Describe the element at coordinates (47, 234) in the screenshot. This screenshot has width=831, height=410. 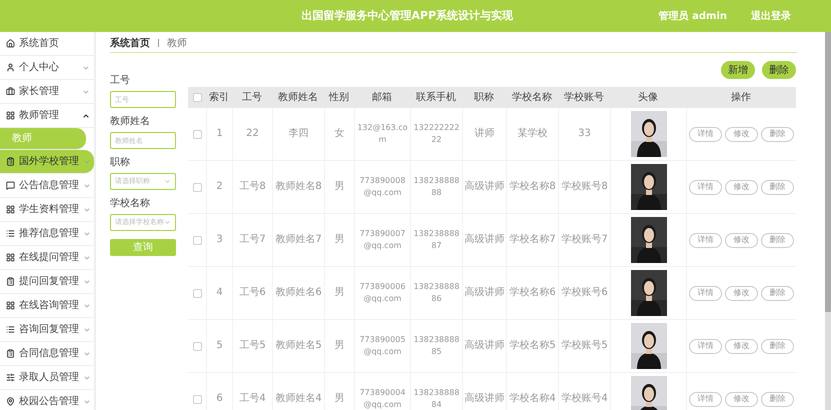
I see `sidebar-item: 推荐信息管理` at that location.